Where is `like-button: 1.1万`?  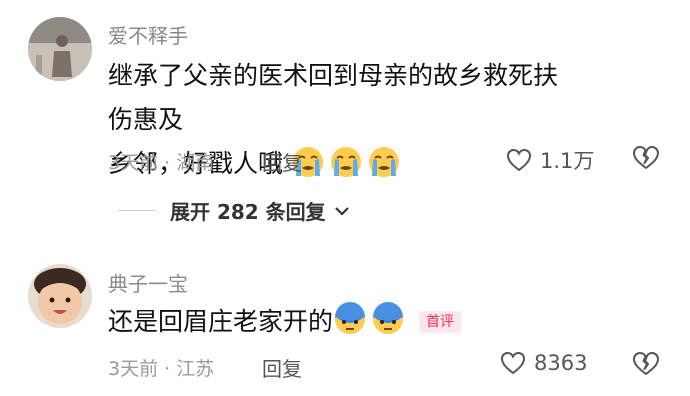
like-button: 1.1万 is located at coordinates (550, 160).